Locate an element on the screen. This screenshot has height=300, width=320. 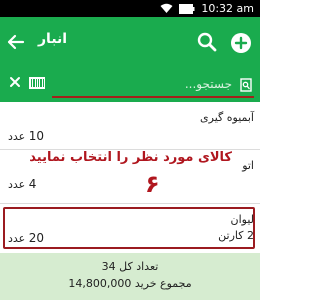
item-quantity: 10 عدد is located at coordinates (26, 136).